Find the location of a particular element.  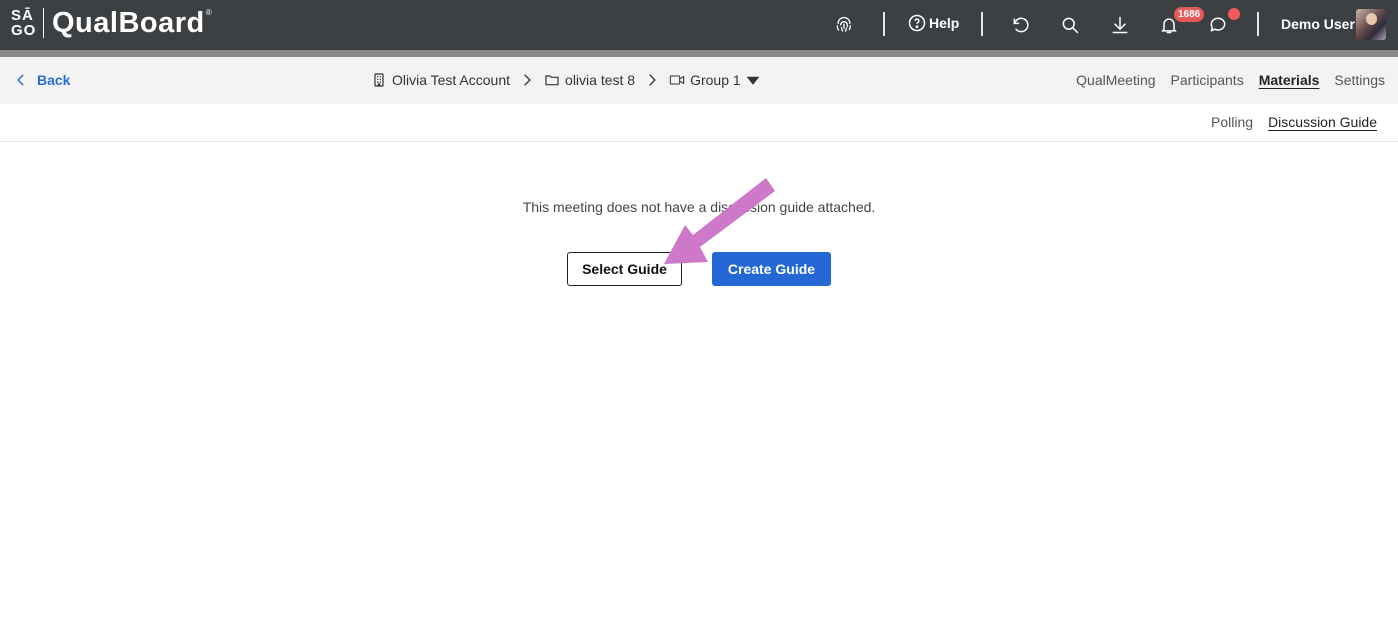

user-name: Demo User is located at coordinates (1318, 24).